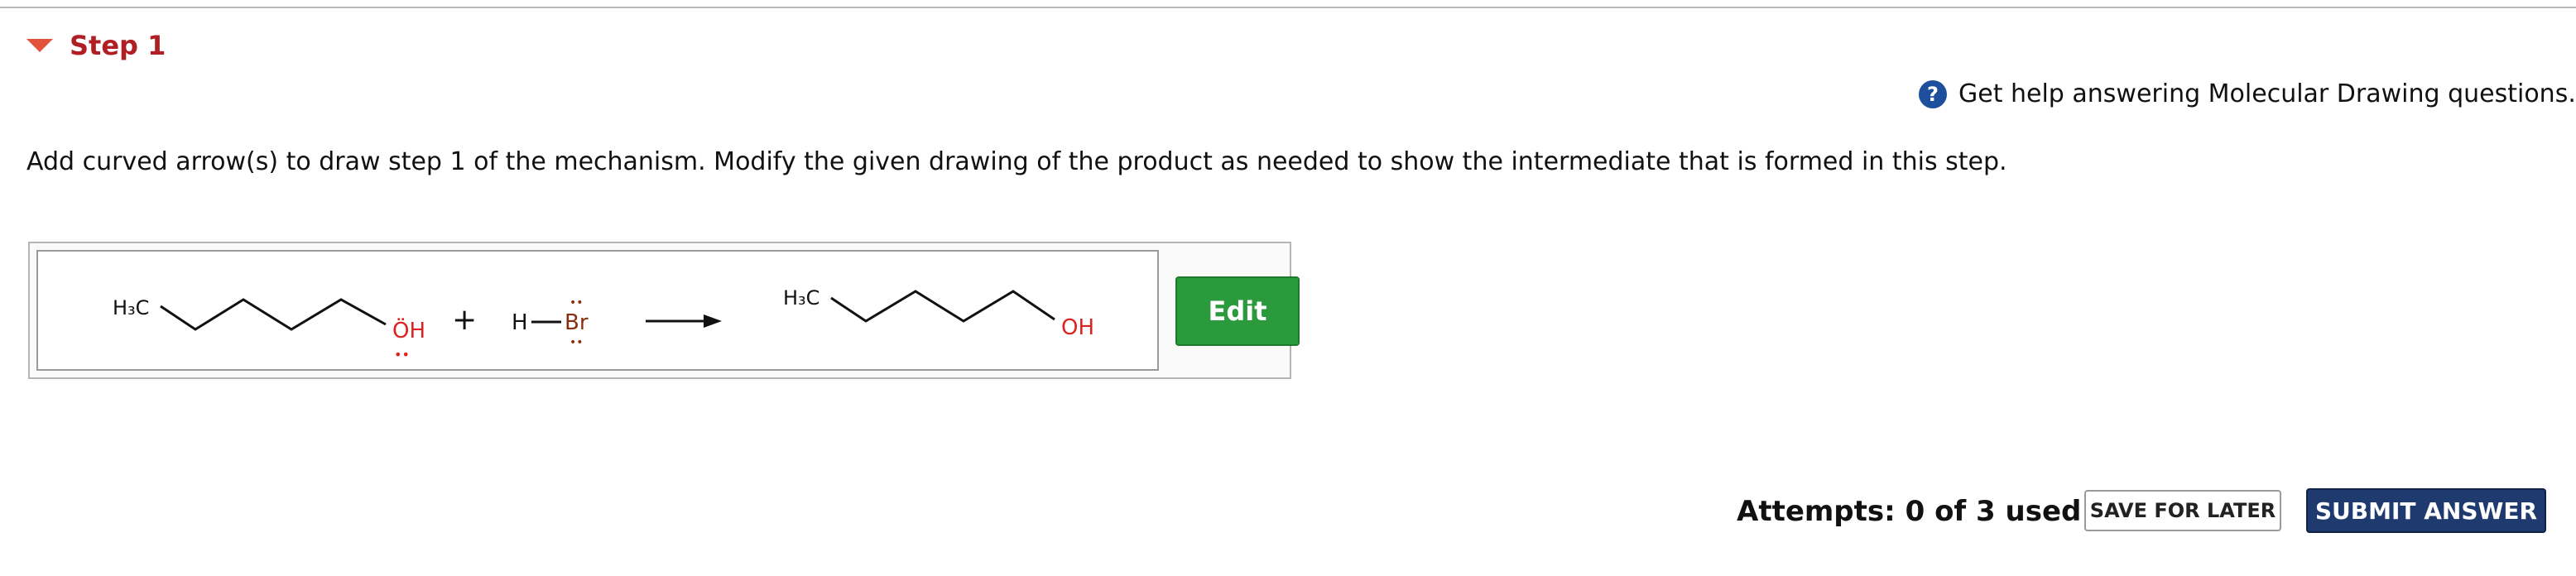 This screenshot has height=576, width=2576. Describe the element at coordinates (577, 322) in the screenshot. I see `hbr-br-label: Br` at that location.